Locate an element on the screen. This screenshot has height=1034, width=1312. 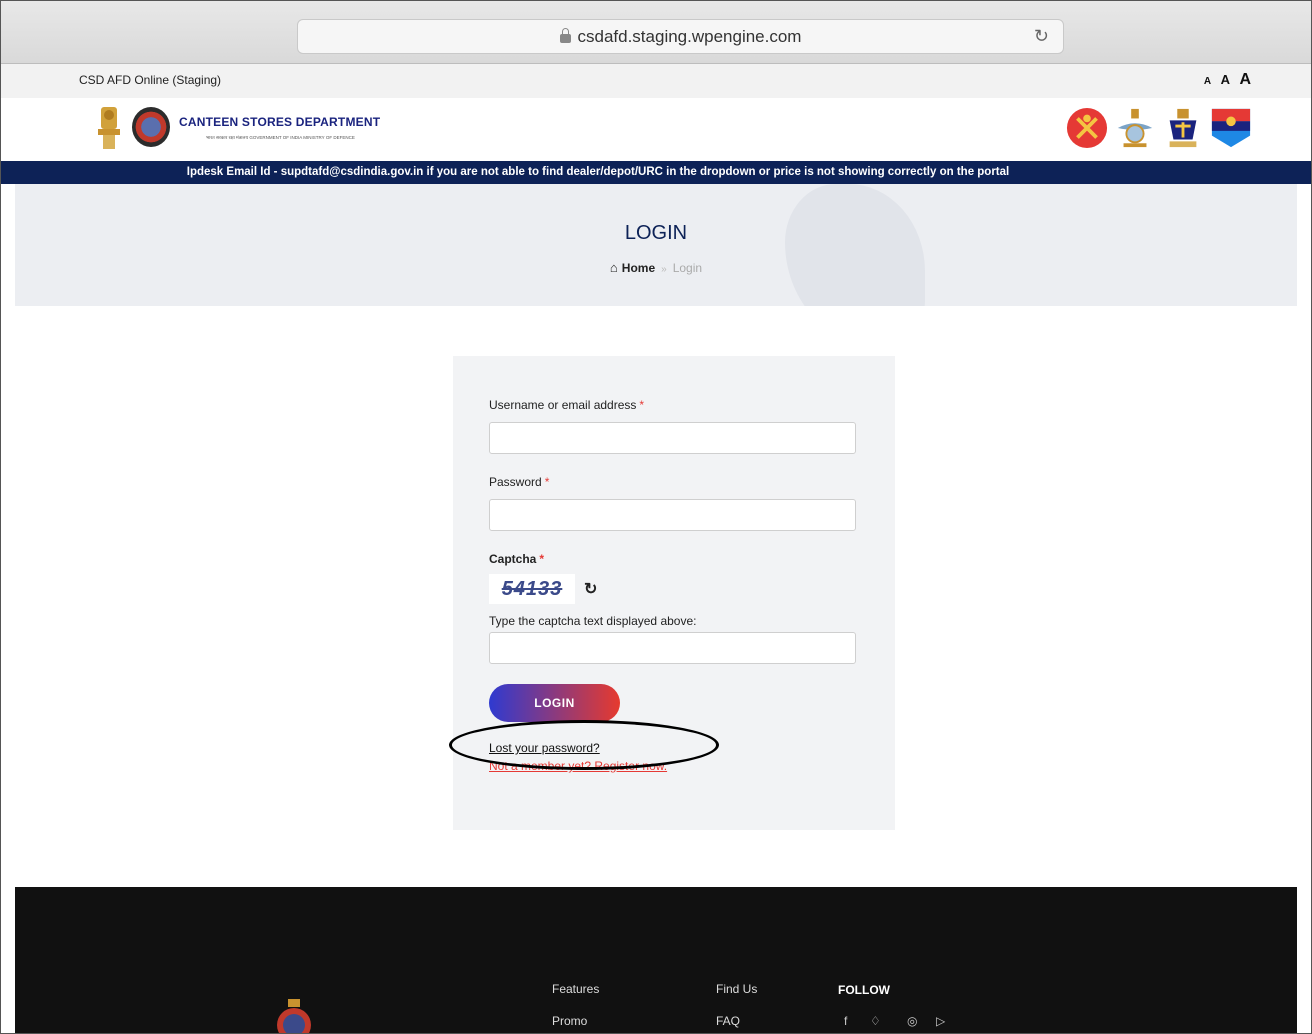
navy-emblem-icon is located at coordinates (1183, 128).